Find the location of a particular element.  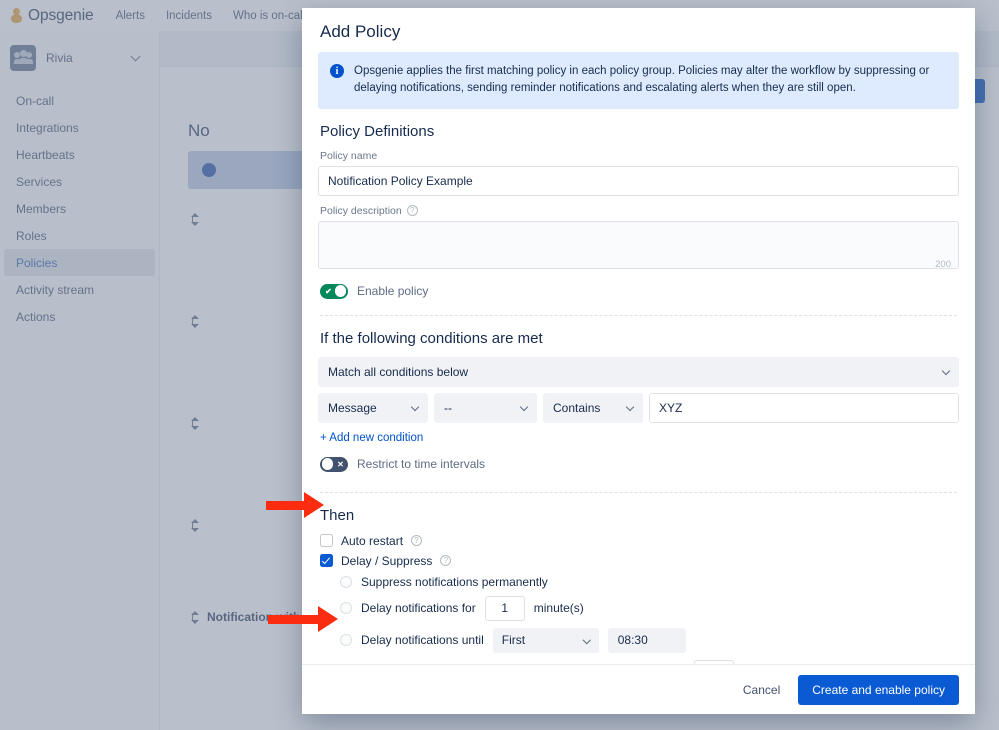

option-delay-for: Delay notifications for minute(s) is located at coordinates (649, 608).